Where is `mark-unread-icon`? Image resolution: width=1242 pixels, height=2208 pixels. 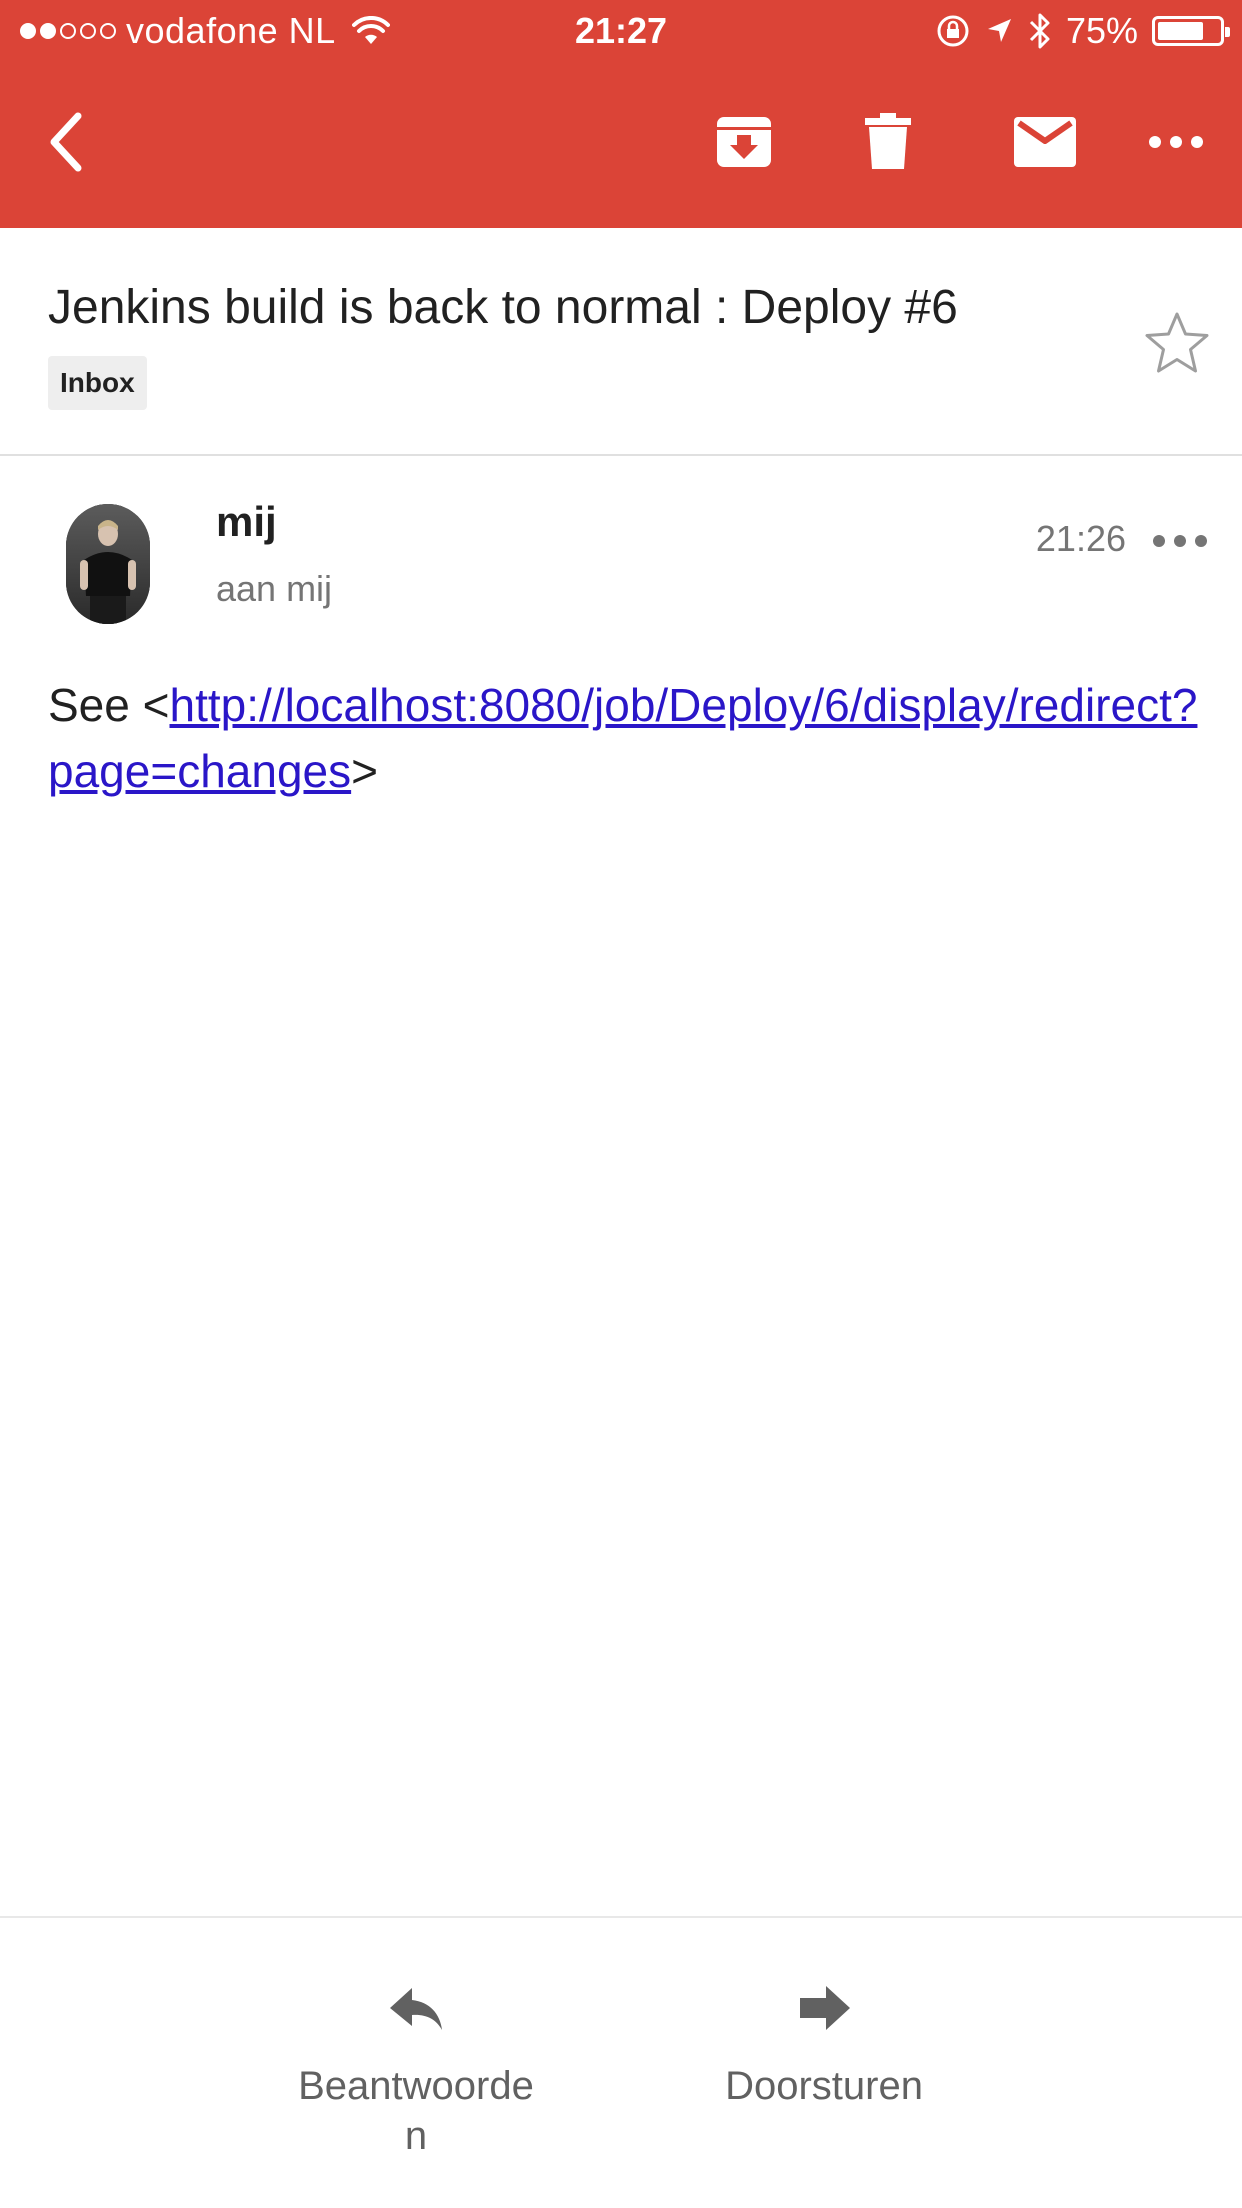
mark-unread-icon is located at coordinates (1045, 142).